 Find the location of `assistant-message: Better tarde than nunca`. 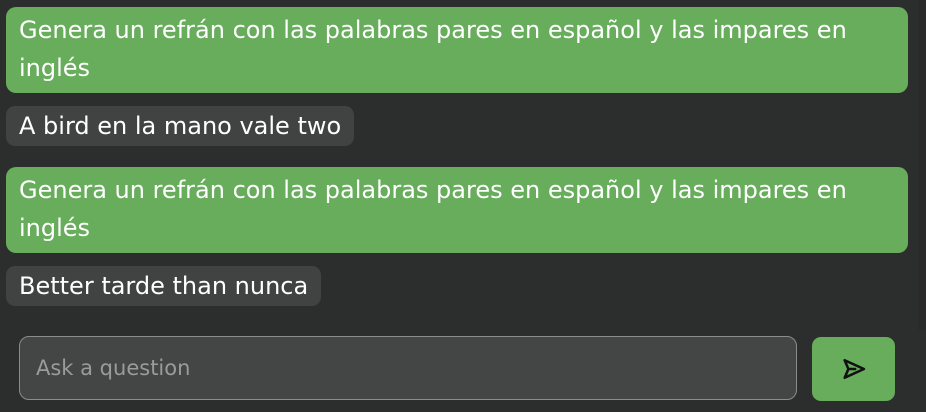

assistant-message: Better tarde than nunca is located at coordinates (164, 286).